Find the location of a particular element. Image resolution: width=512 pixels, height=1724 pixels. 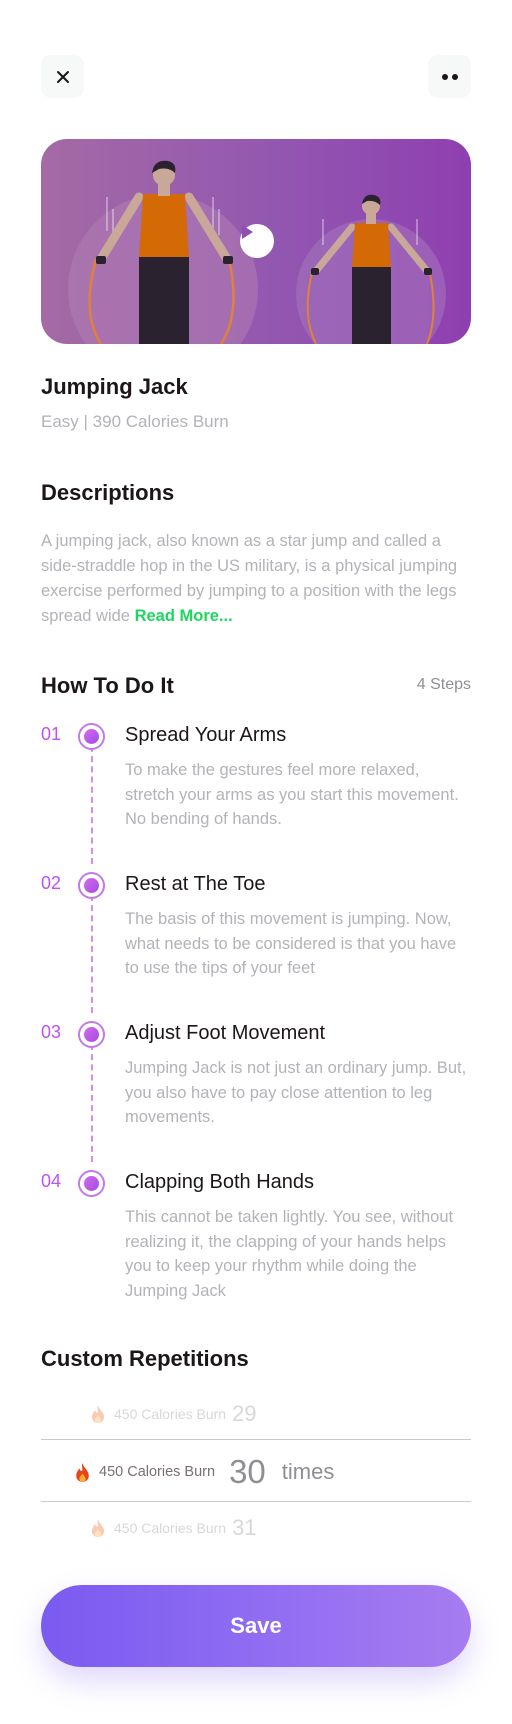

repetitions-heading: Custom Repetitions is located at coordinates (145, 1358).